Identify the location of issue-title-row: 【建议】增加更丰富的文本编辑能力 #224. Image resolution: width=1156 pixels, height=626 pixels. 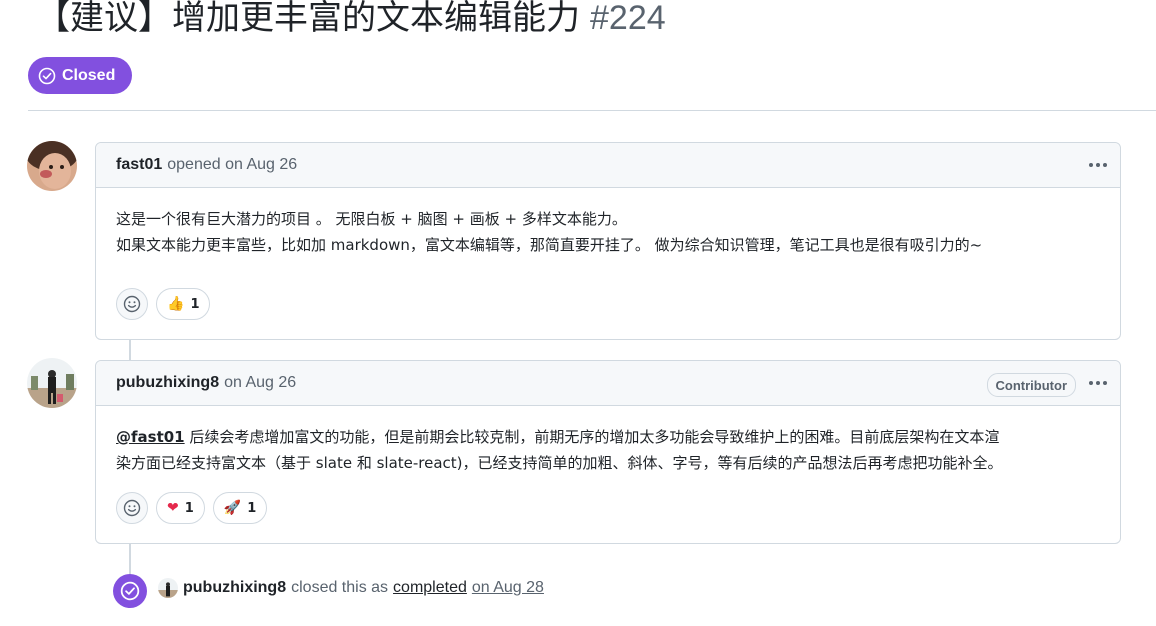
(351, 19).